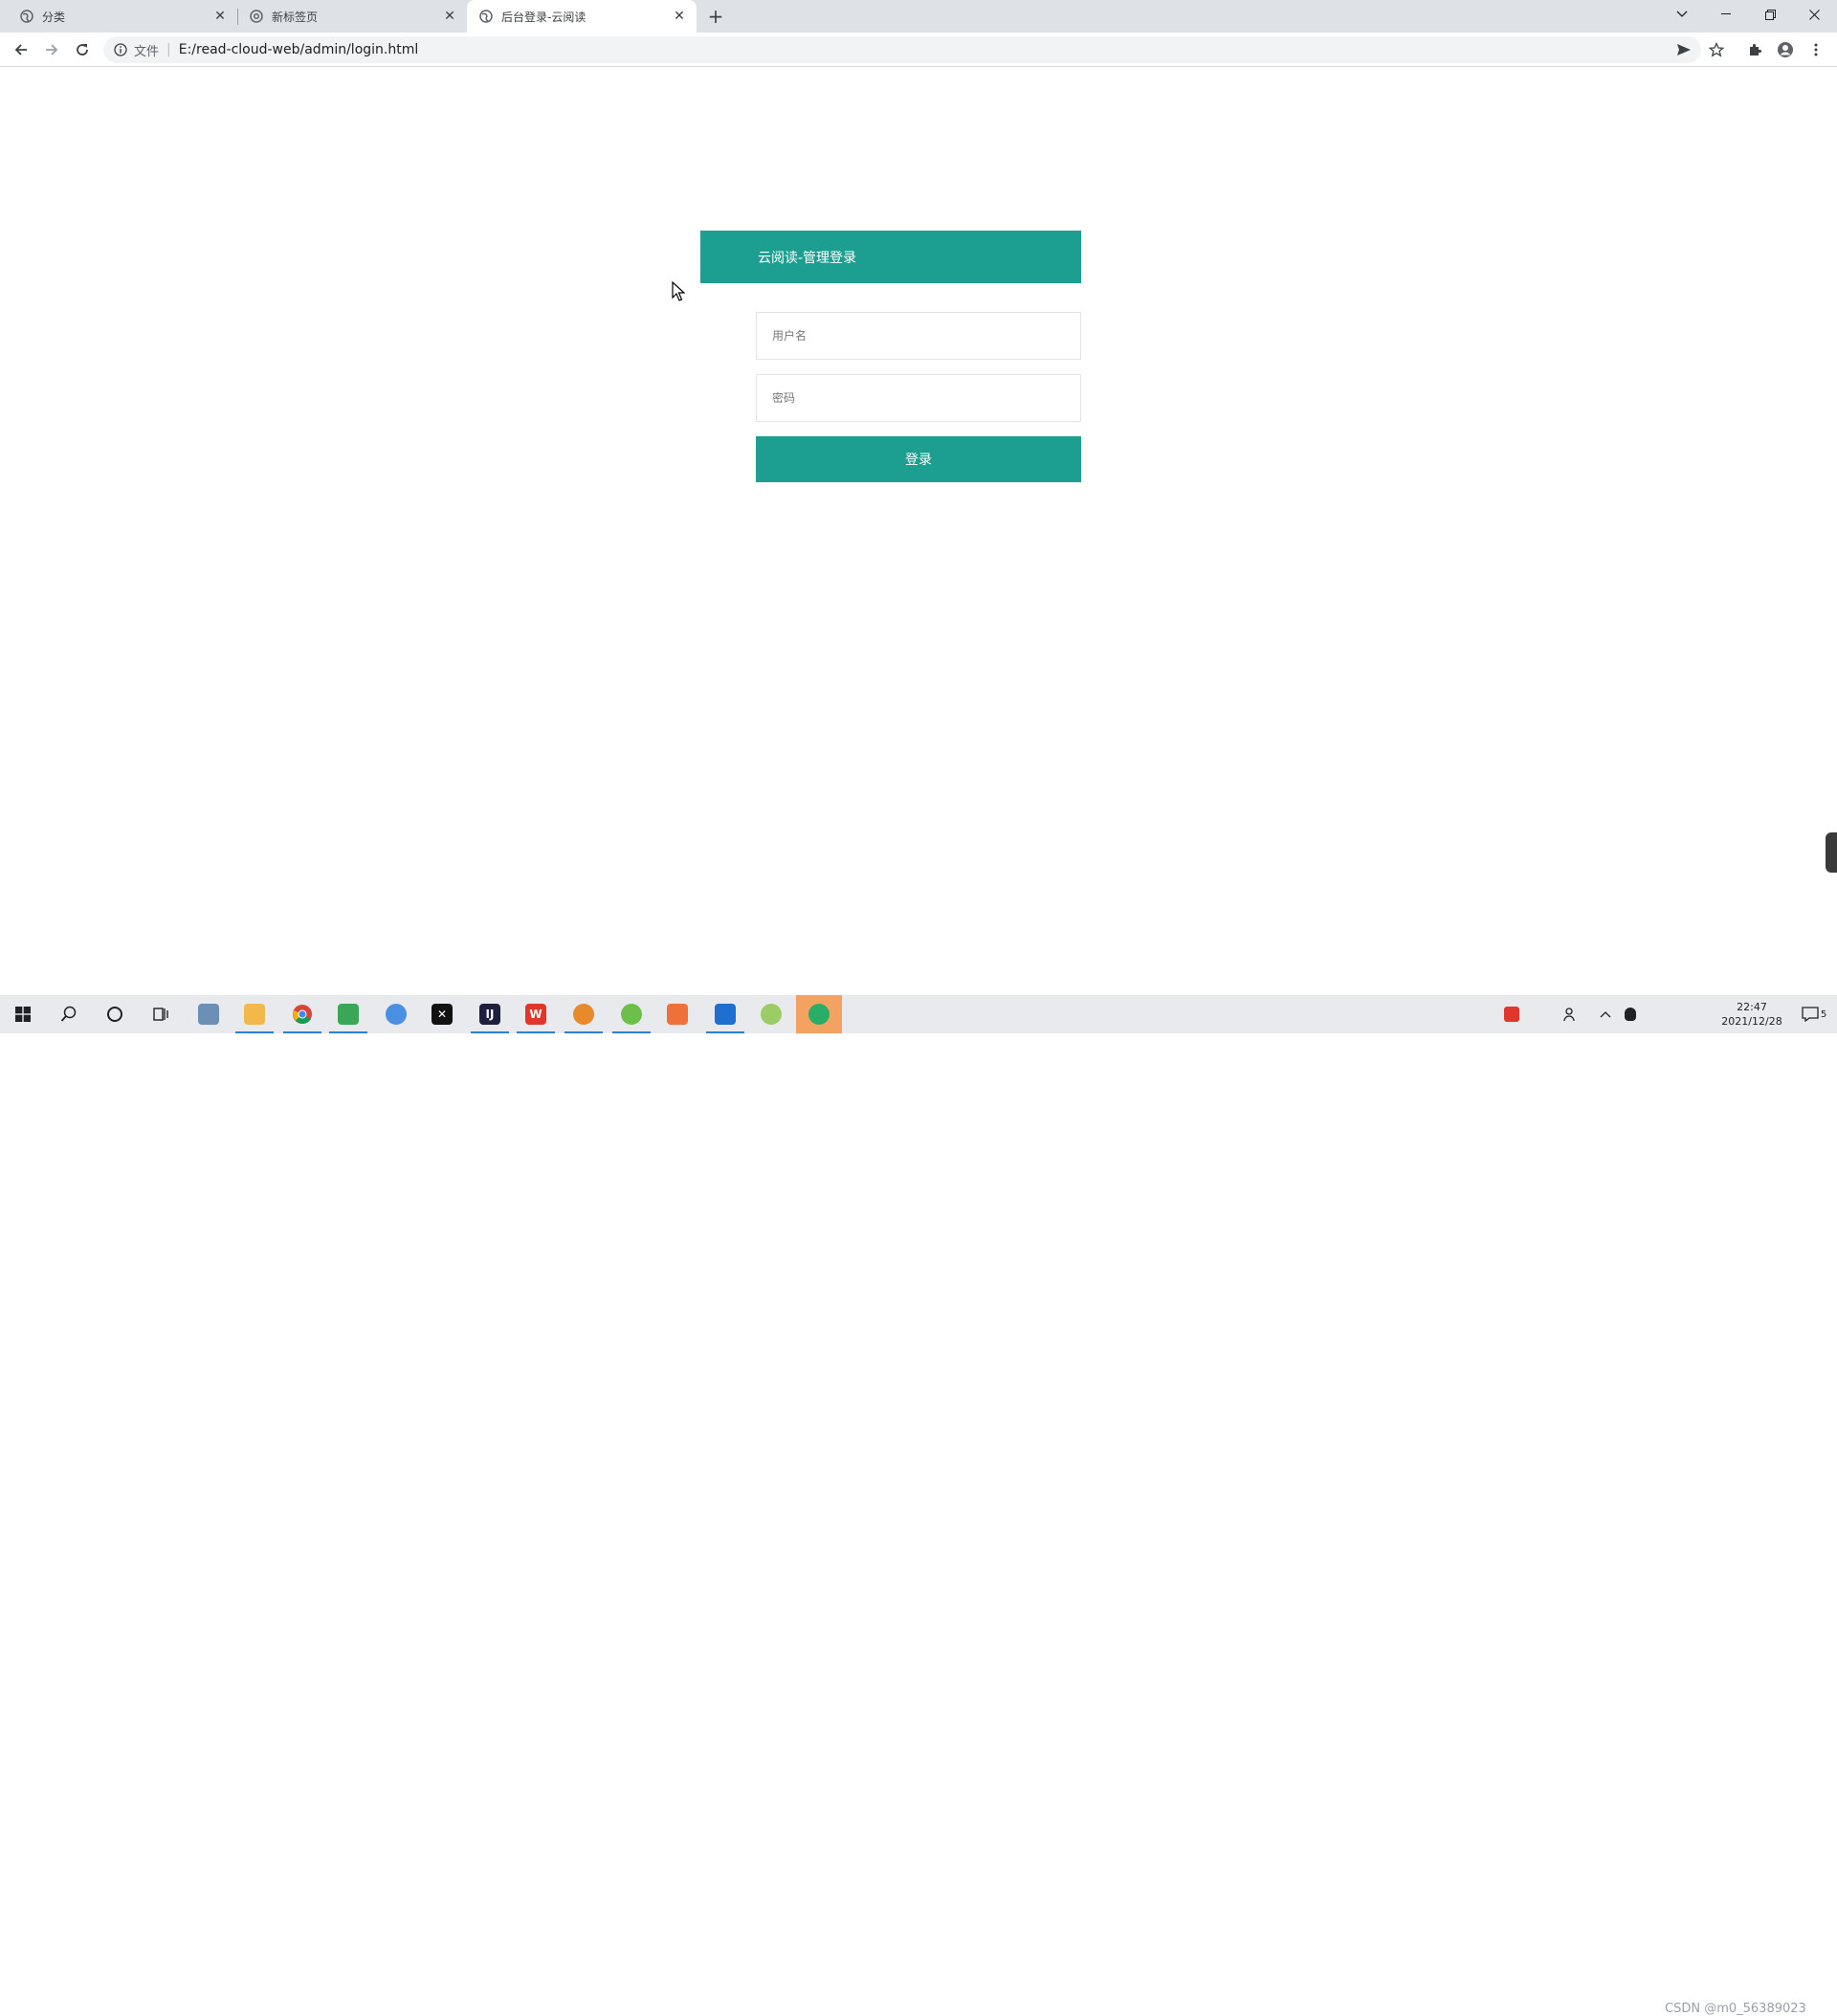 The height and width of the screenshot is (2016, 1837). I want to click on browser-toolbar: 文件 | E:/read-cloud-web/admin/login.html, so click(918, 50).